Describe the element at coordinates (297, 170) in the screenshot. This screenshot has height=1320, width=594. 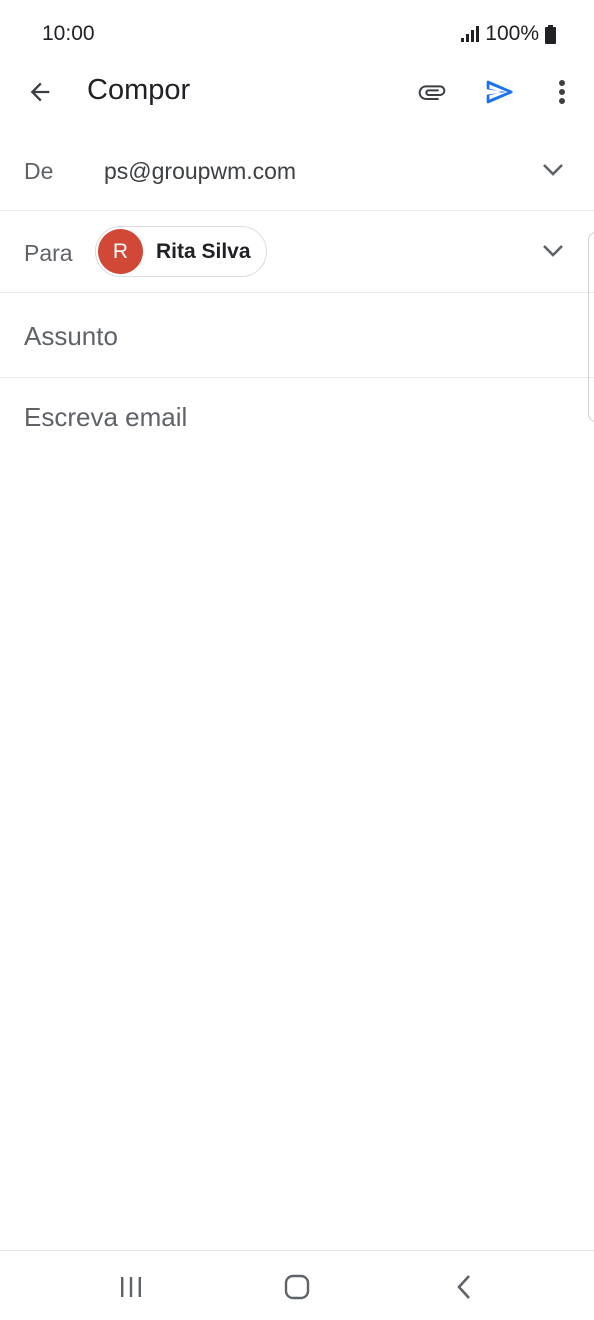
I see `from-row: De ps@groupwm.com` at that location.